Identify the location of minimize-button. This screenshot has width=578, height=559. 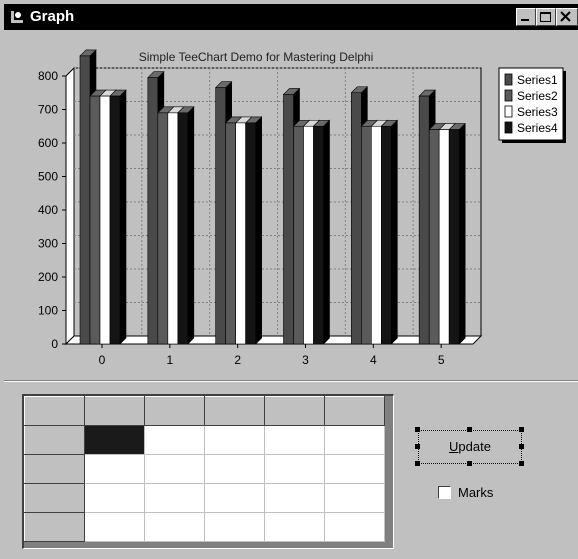
(526, 17).